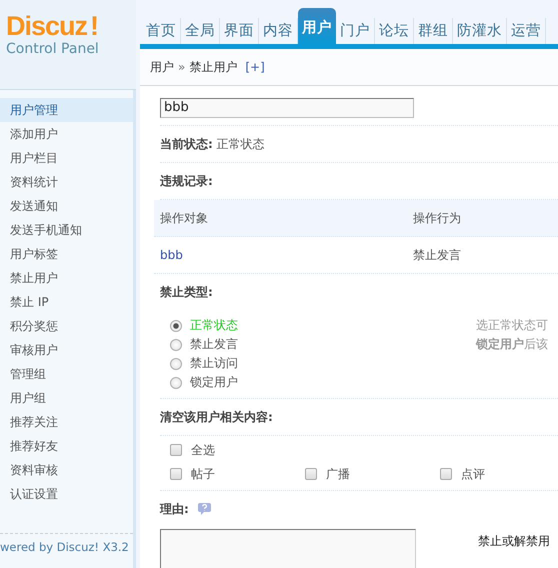 The image size is (558, 568). Describe the element at coordinates (66, 494) in the screenshot. I see `sidebar-item: 认证设置` at that location.